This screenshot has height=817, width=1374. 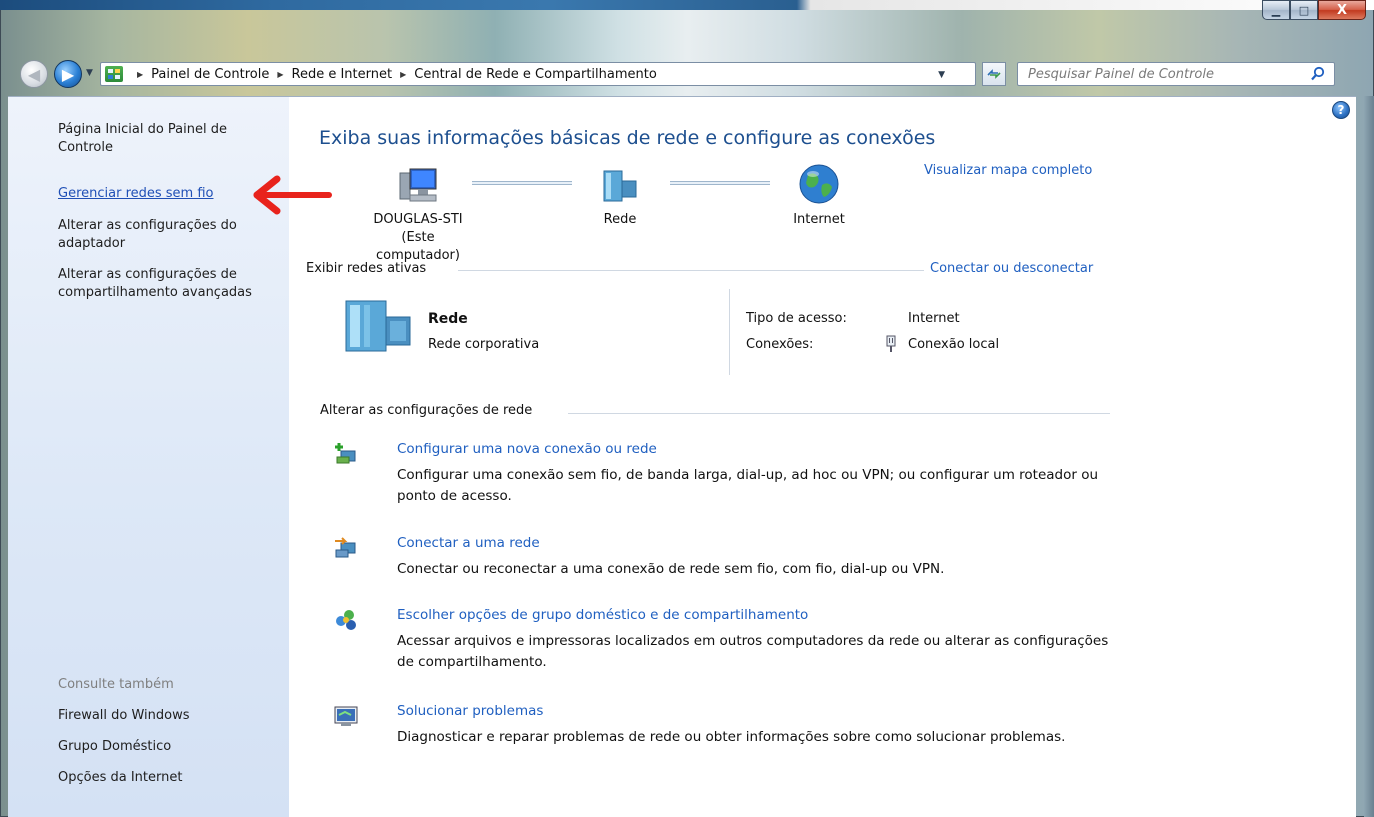 What do you see at coordinates (1276, 10) in the screenshot?
I see `minimize-button: ▁` at bounding box center [1276, 10].